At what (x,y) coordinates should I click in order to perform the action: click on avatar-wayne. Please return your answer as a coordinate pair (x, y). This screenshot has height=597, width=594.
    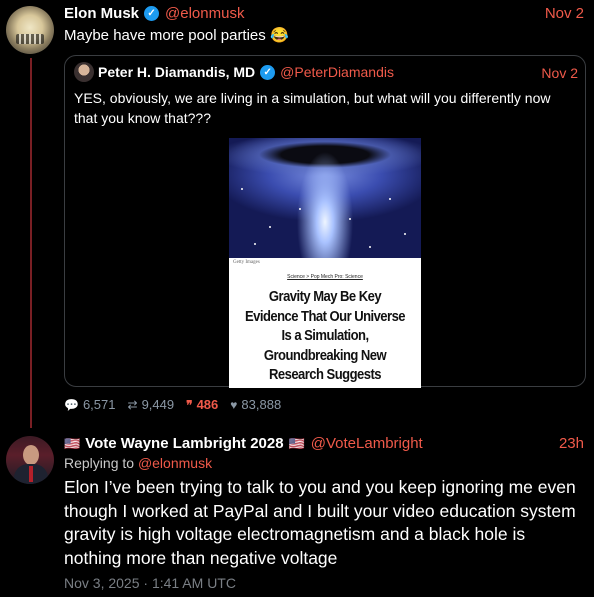
    Looking at the image, I should click on (30, 460).